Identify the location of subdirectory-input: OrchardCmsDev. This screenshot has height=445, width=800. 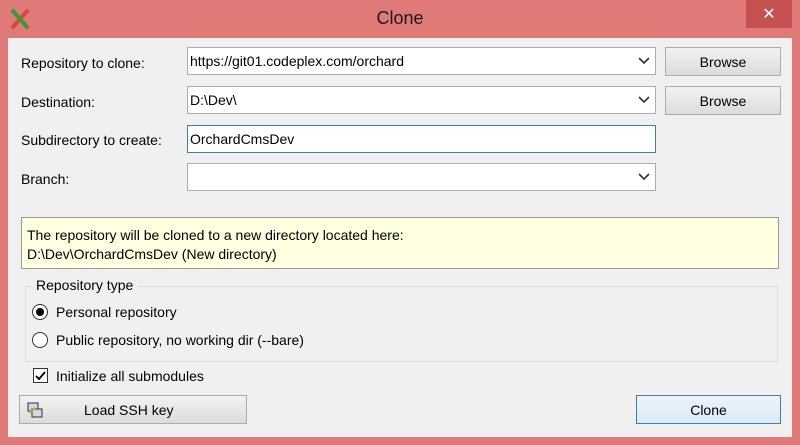
(421, 139).